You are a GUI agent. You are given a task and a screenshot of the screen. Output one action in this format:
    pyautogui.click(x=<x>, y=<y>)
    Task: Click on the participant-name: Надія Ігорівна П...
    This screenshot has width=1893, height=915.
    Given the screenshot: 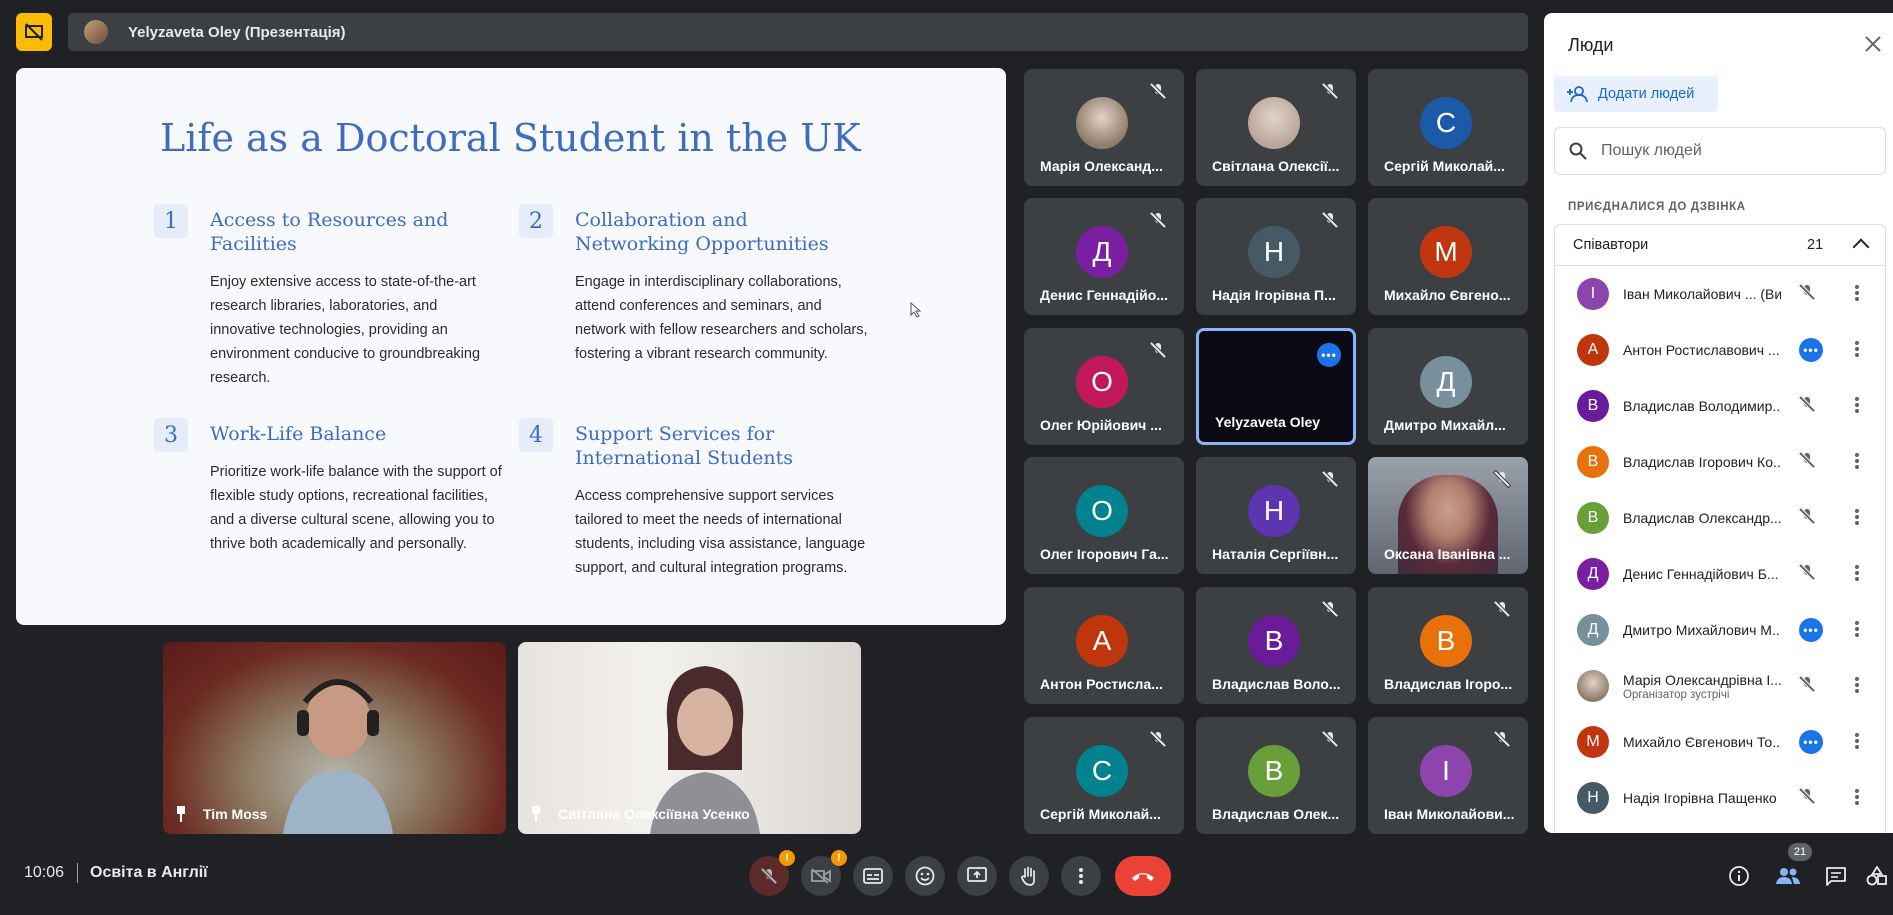 What is the action you would take?
    pyautogui.click(x=1274, y=295)
    